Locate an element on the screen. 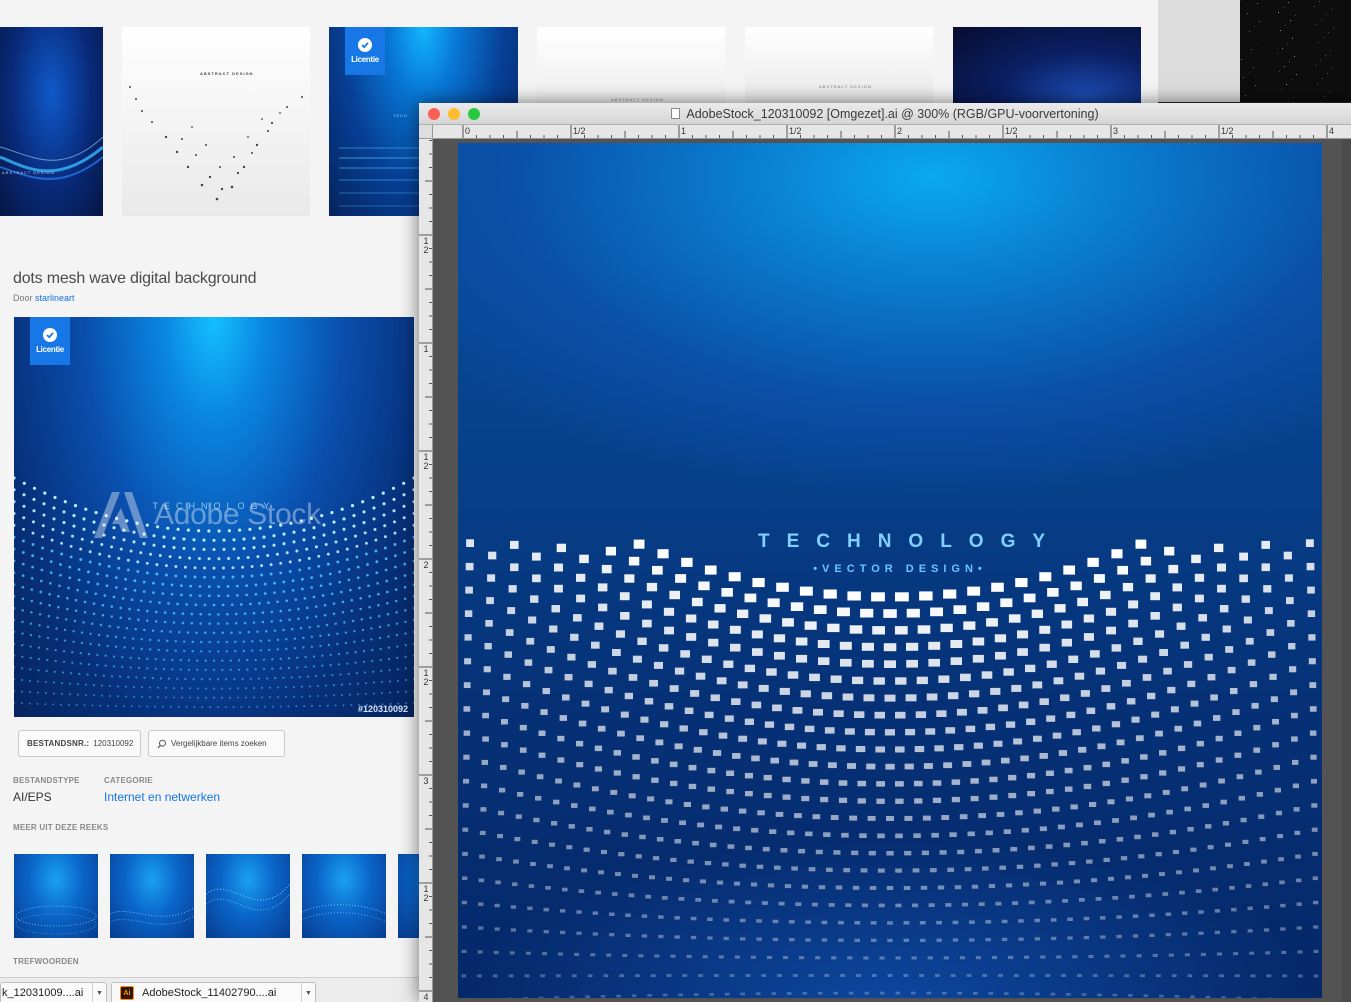 This screenshot has height=1002, width=1351. horizontal-ruler: 0 1/2 1 1/2 2 1/2 3 1/2 4 is located at coordinates (892, 132).